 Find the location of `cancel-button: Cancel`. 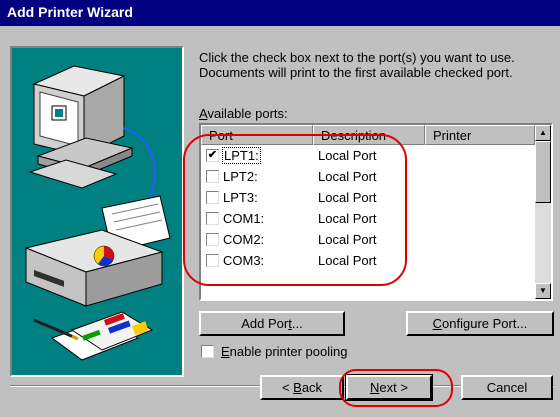

cancel-button: Cancel is located at coordinates (507, 387).